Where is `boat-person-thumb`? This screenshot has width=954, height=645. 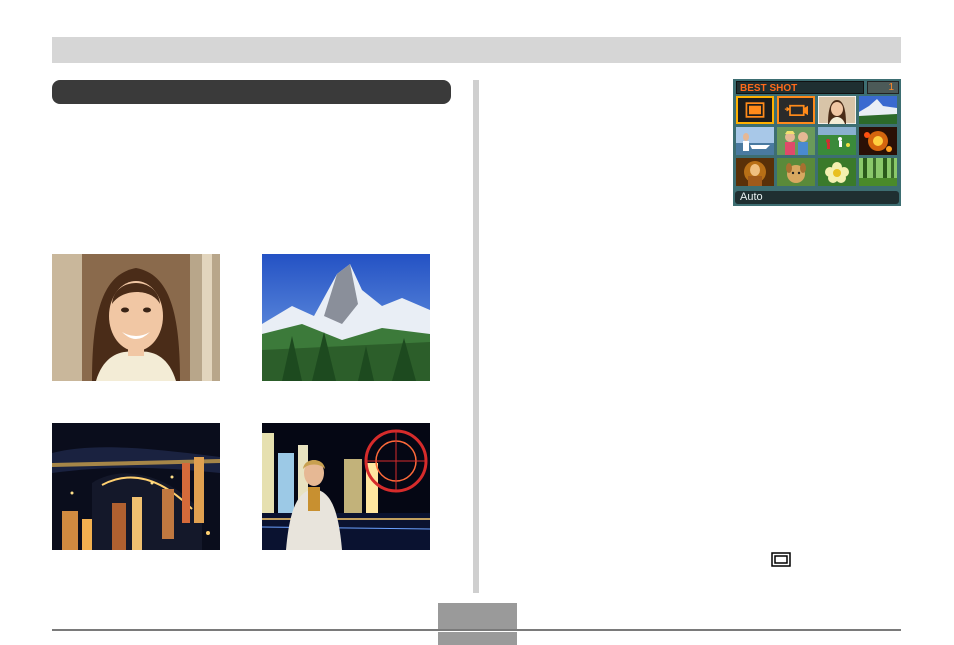 boat-person-thumb is located at coordinates (755, 141).